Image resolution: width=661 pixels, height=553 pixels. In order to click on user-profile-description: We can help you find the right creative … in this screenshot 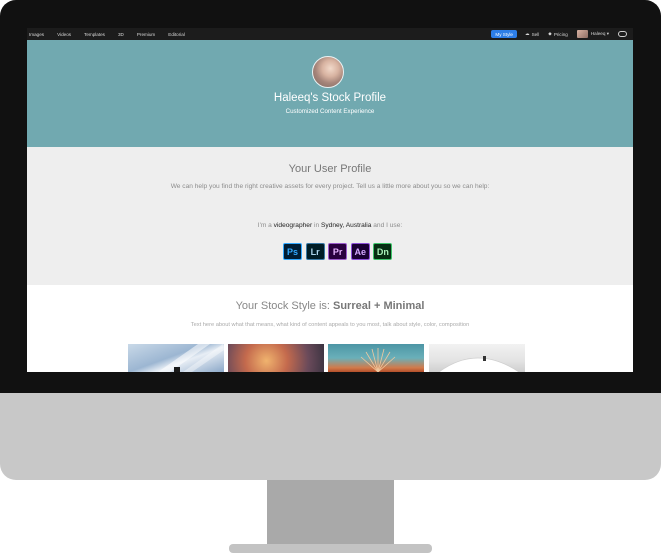, I will do `click(330, 186)`.